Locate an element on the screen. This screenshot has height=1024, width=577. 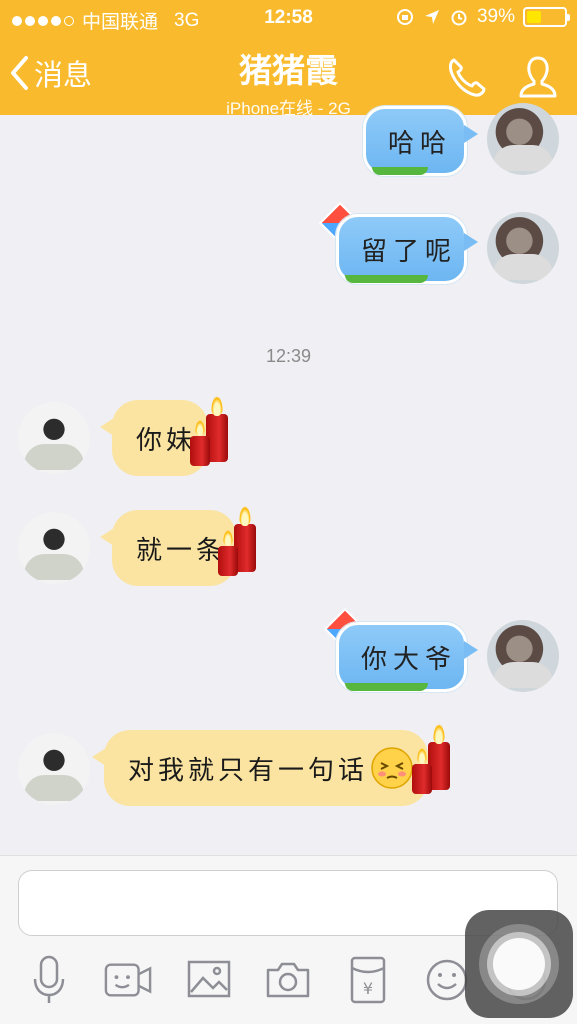
profile-button is located at coordinates (538, 79).